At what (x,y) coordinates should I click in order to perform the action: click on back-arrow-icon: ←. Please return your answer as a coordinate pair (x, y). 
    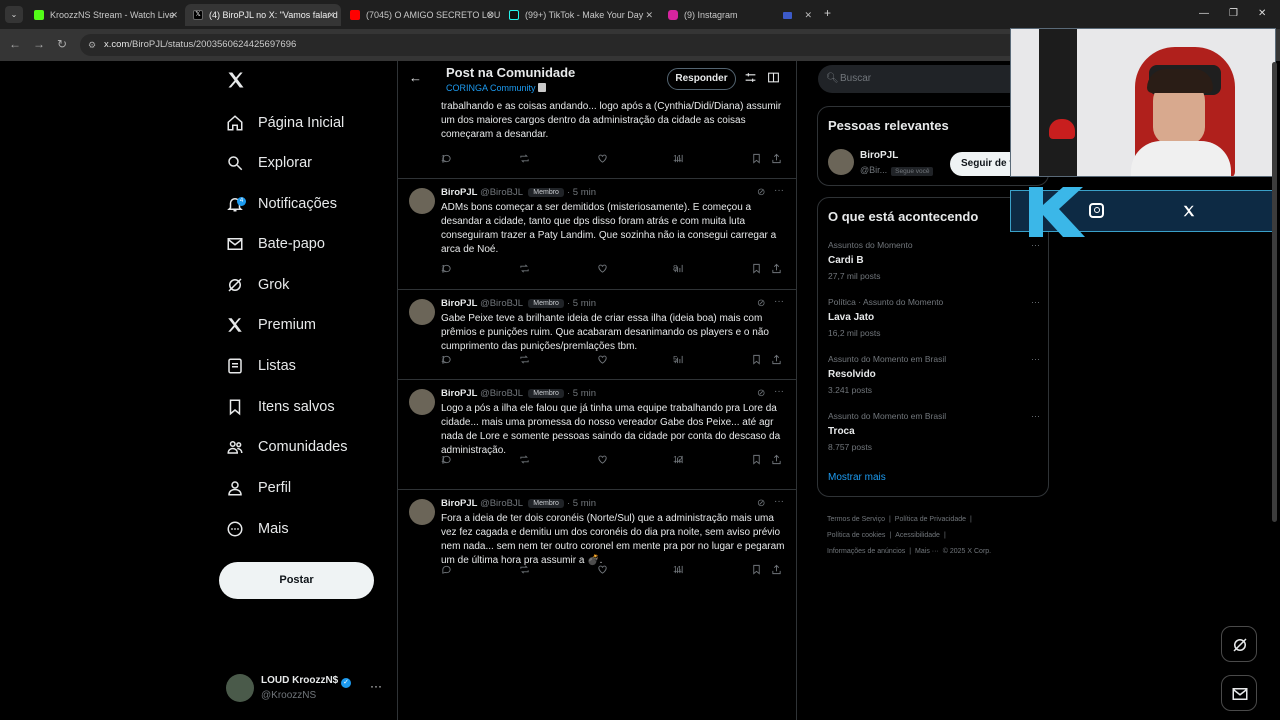
    Looking at the image, I should click on (415, 77).